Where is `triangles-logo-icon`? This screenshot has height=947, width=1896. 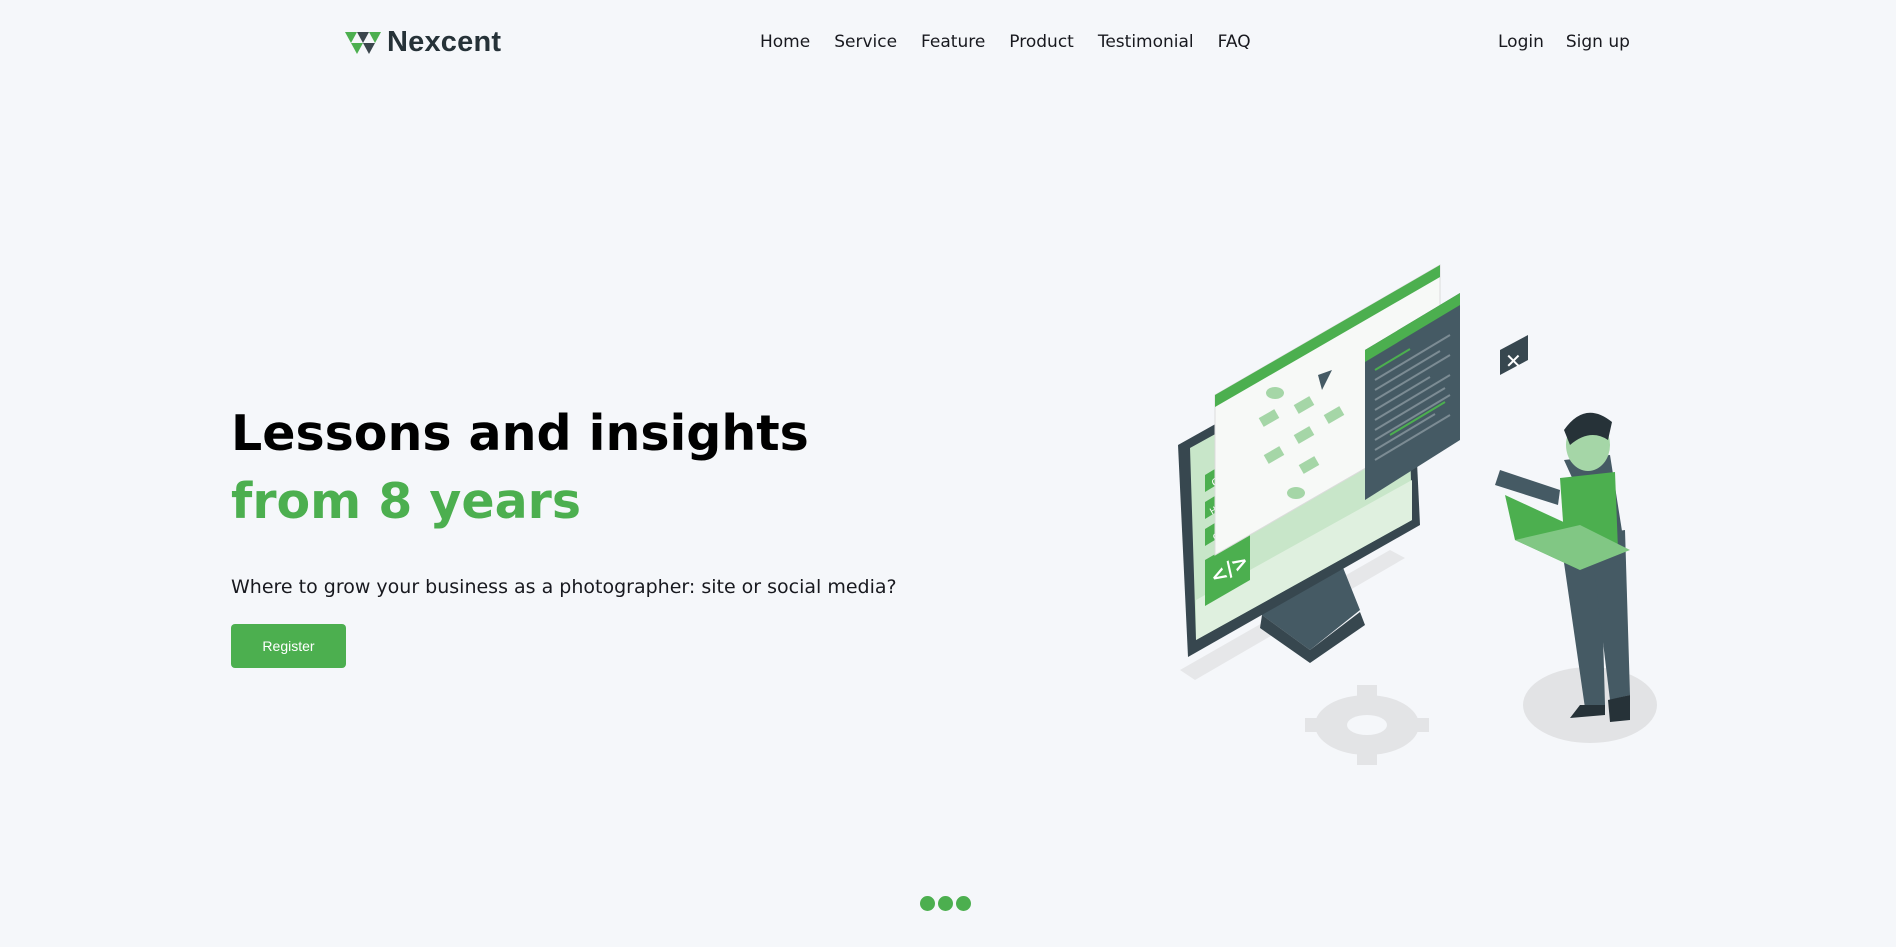
triangles-logo-icon is located at coordinates (363, 42).